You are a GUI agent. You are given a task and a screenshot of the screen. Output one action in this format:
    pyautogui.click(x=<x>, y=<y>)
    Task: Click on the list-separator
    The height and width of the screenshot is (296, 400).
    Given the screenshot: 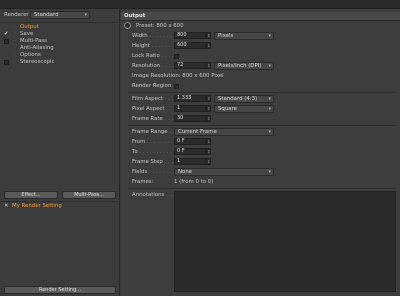 What is the action you would take?
    pyautogui.click(x=60, y=201)
    